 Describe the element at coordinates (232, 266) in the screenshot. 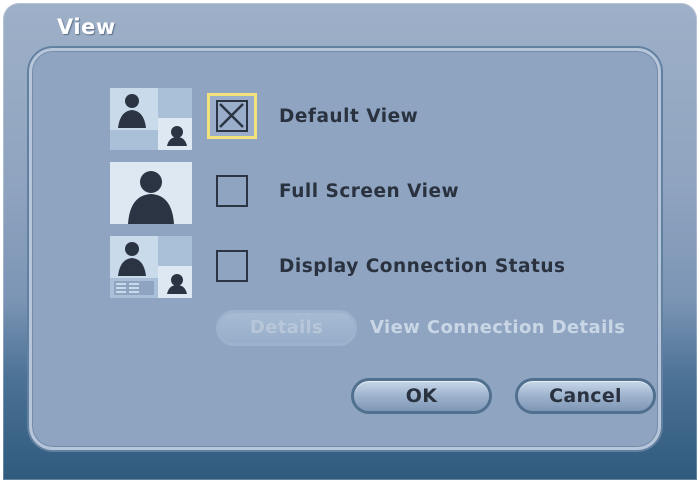

I see `connection-status-checkbox` at that location.